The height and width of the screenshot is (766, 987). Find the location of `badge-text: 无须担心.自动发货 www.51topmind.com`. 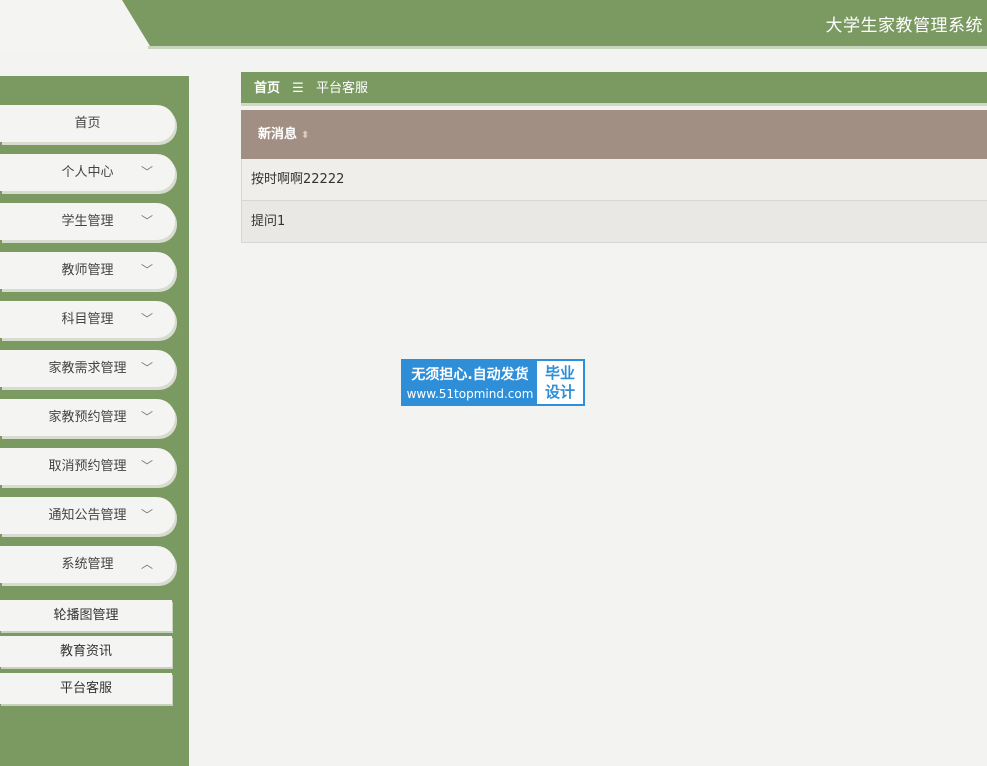

badge-text: 无须担心.自动发货 www.51topmind.com is located at coordinates (470, 382).